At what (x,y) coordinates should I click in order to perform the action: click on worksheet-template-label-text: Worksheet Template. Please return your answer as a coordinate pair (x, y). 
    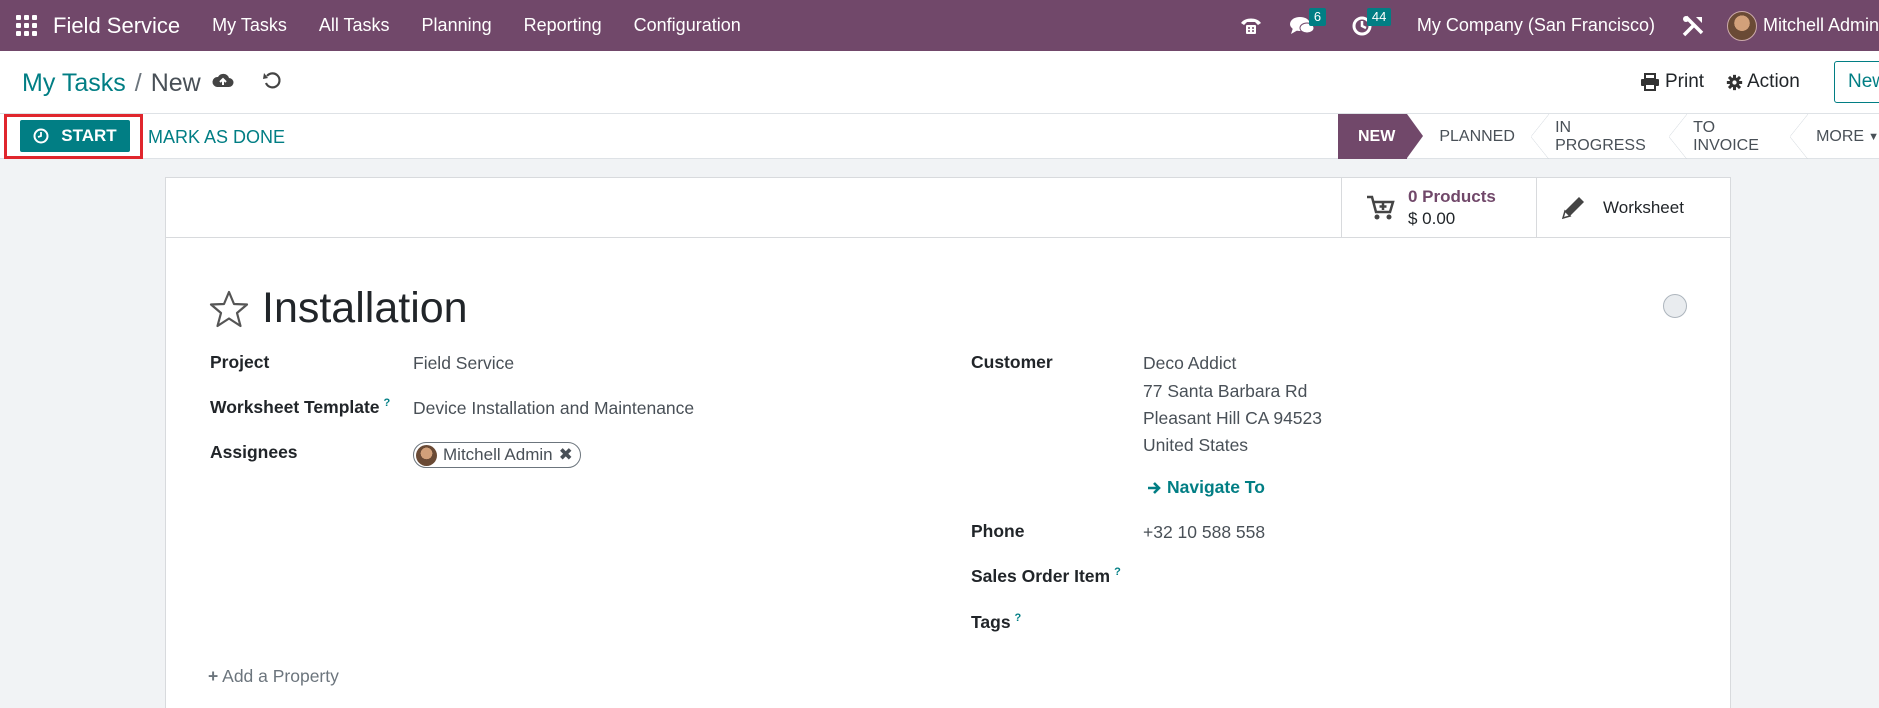
    Looking at the image, I should click on (295, 407).